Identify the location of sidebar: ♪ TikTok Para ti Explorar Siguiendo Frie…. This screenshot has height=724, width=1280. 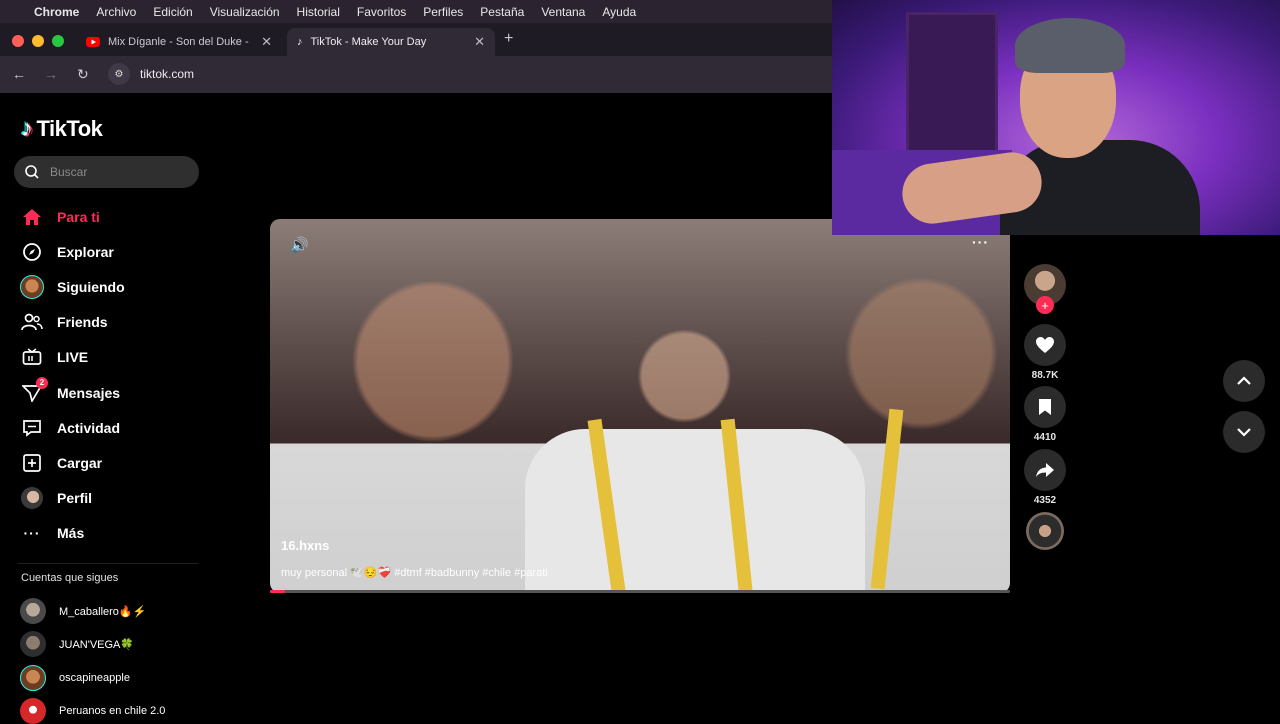
(107, 408).